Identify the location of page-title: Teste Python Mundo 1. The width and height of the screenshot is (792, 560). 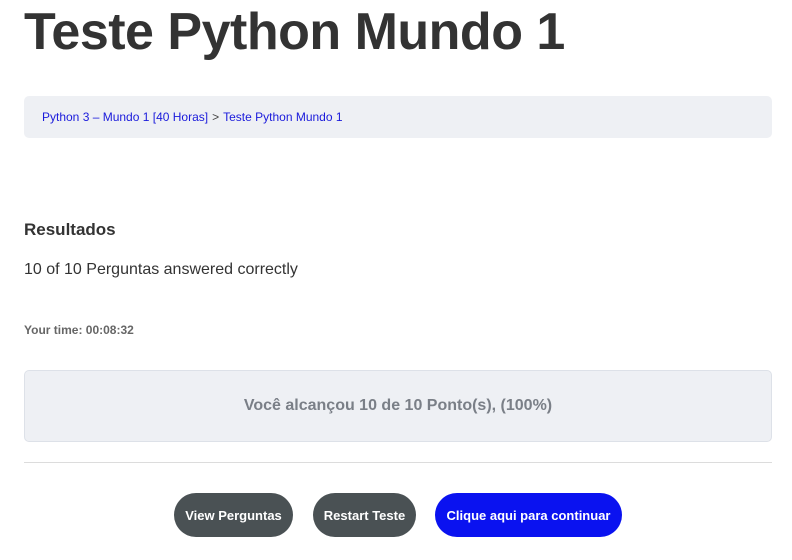
(294, 32).